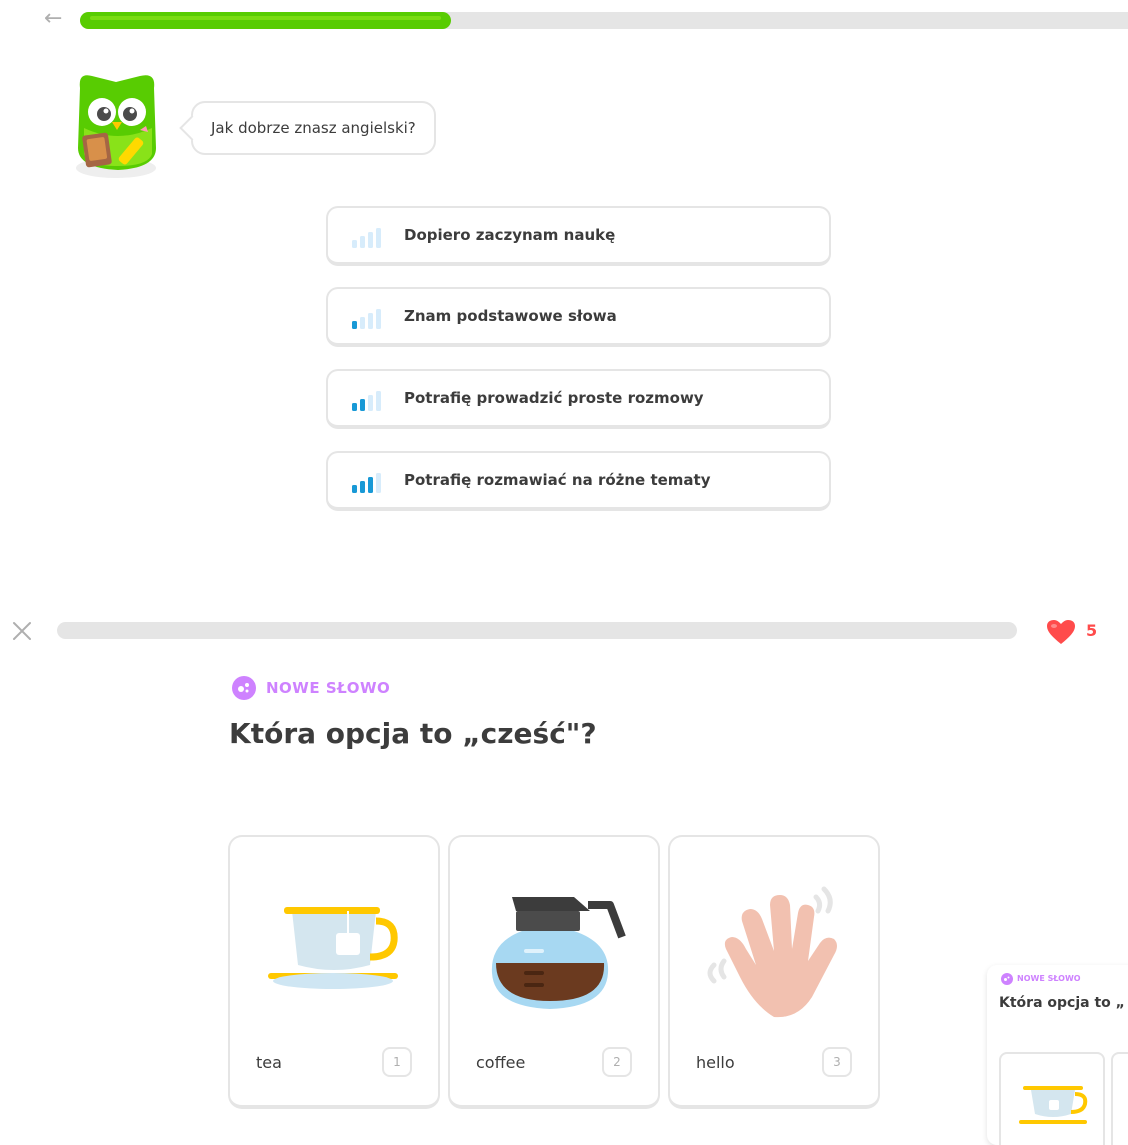 This screenshot has width=1128, height=1145. I want to click on preview-badge-label: NOWE SŁOWO, so click(1049, 978).